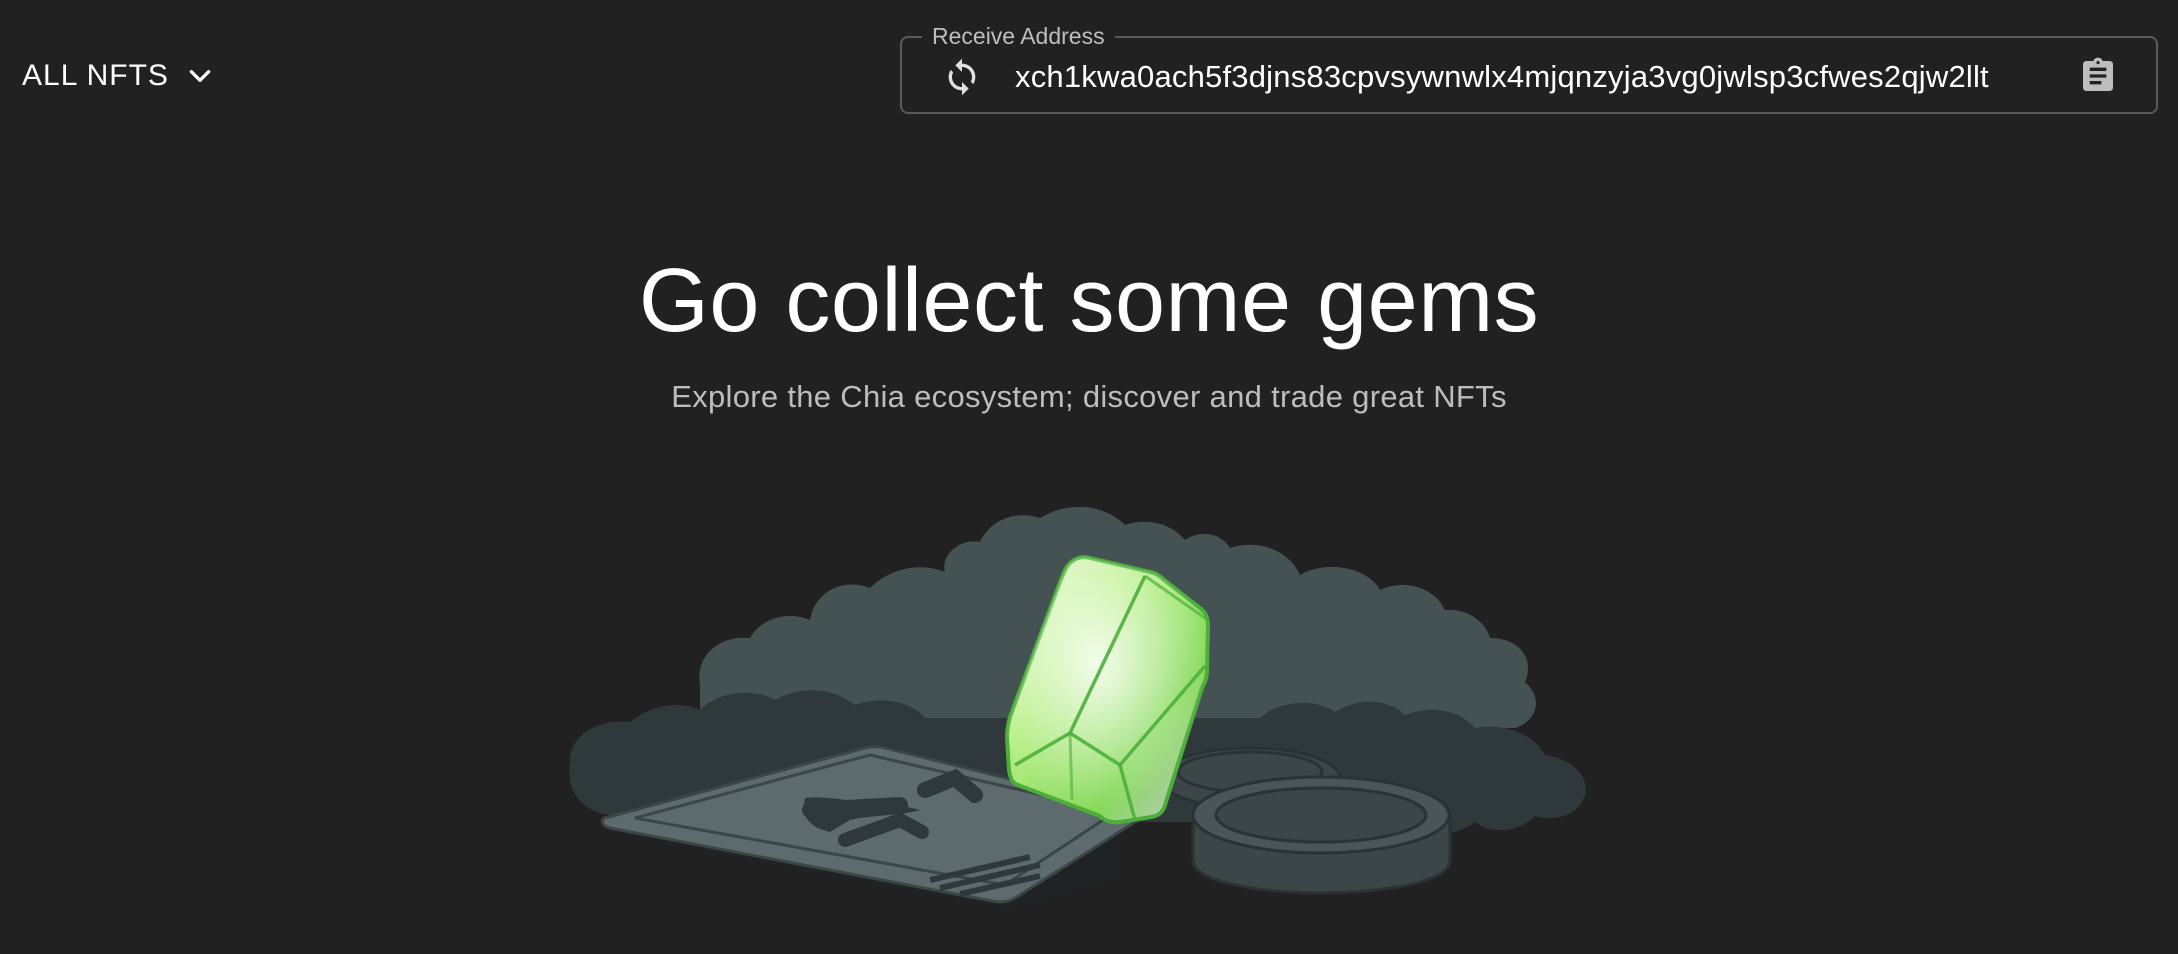 The image size is (2178, 954). Describe the element at coordinates (962, 77) in the screenshot. I see `refresh-icon` at that location.